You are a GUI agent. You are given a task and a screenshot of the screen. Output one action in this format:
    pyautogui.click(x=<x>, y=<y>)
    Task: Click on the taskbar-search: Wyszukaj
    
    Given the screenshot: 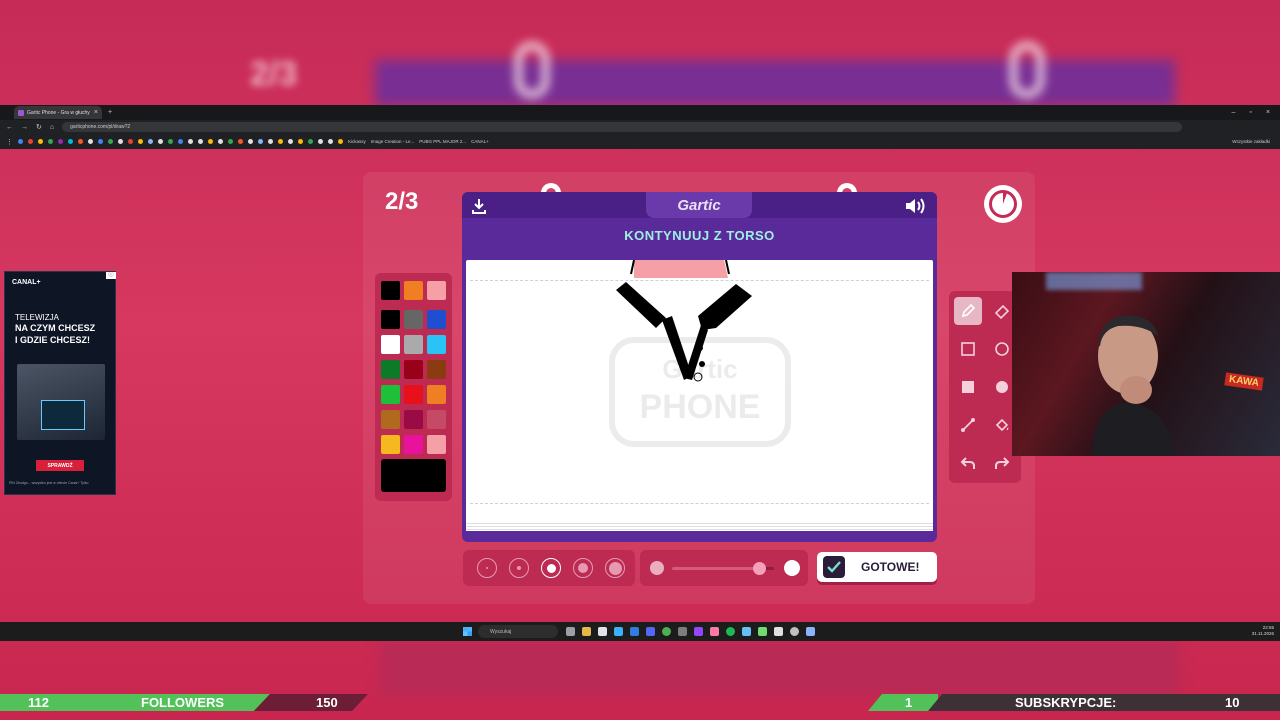 What is the action you would take?
    pyautogui.click(x=518, y=631)
    